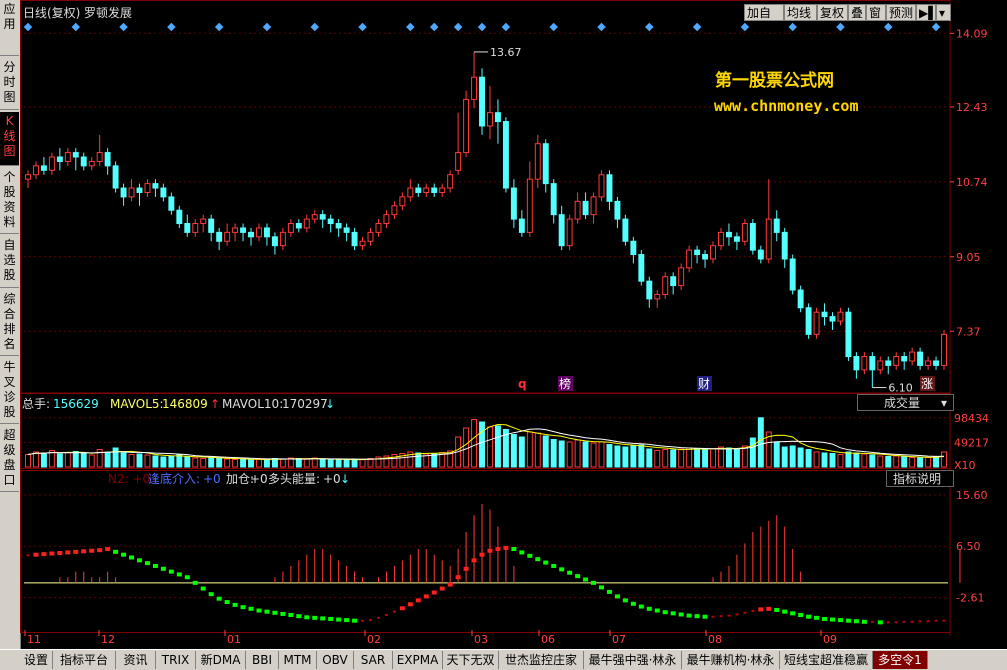 This screenshot has height=670, width=1007. What do you see at coordinates (901, 12) in the screenshot?
I see `toolbar-button-5: 预测` at bounding box center [901, 12].